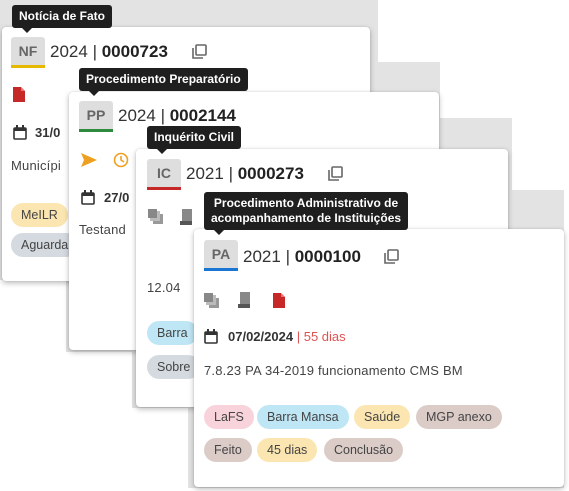  What do you see at coordinates (163, 82) in the screenshot?
I see `process-type-tooltip: Procedimento Preparatório` at bounding box center [163, 82].